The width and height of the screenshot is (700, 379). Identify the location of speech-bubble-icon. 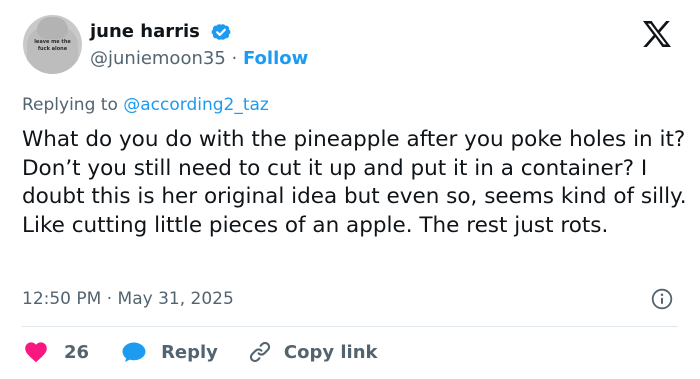
(134, 352).